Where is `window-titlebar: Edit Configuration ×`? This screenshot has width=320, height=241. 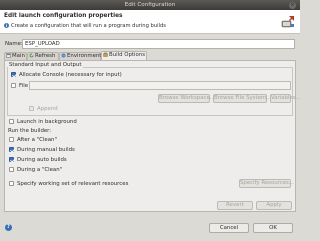
window-titlebar: Edit Configuration × is located at coordinates (150, 5).